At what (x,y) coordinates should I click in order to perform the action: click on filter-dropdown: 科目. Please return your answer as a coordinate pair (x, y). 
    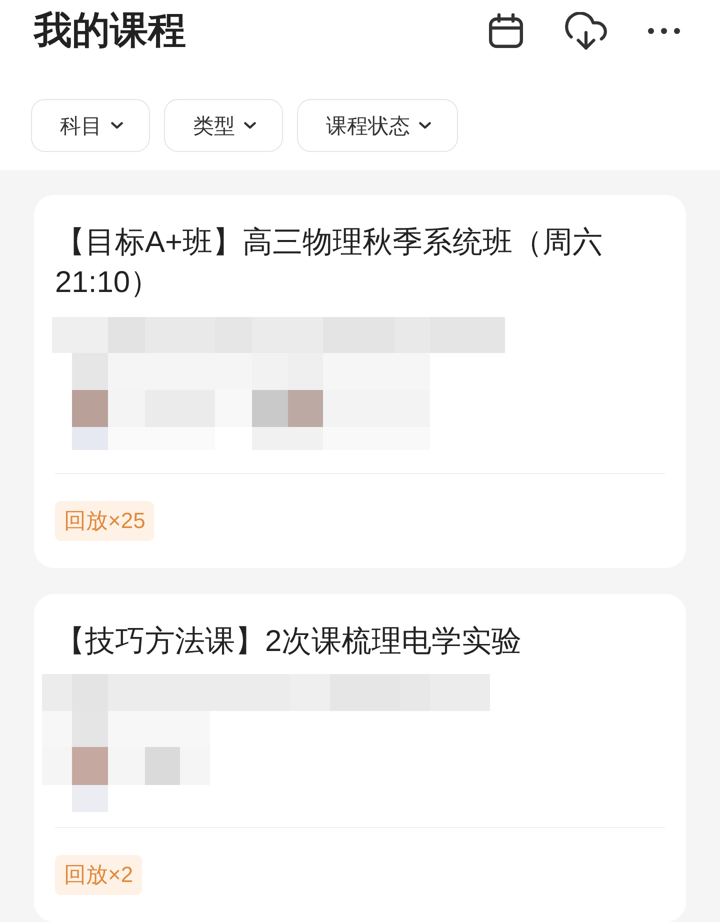
    Looking at the image, I should click on (90, 125).